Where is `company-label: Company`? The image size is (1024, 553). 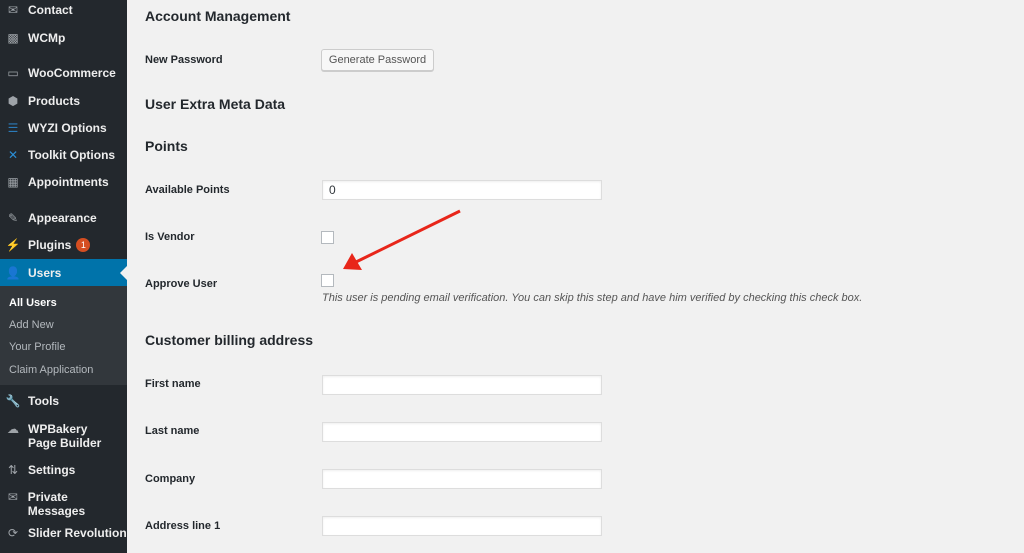 company-label: Company is located at coordinates (170, 479).